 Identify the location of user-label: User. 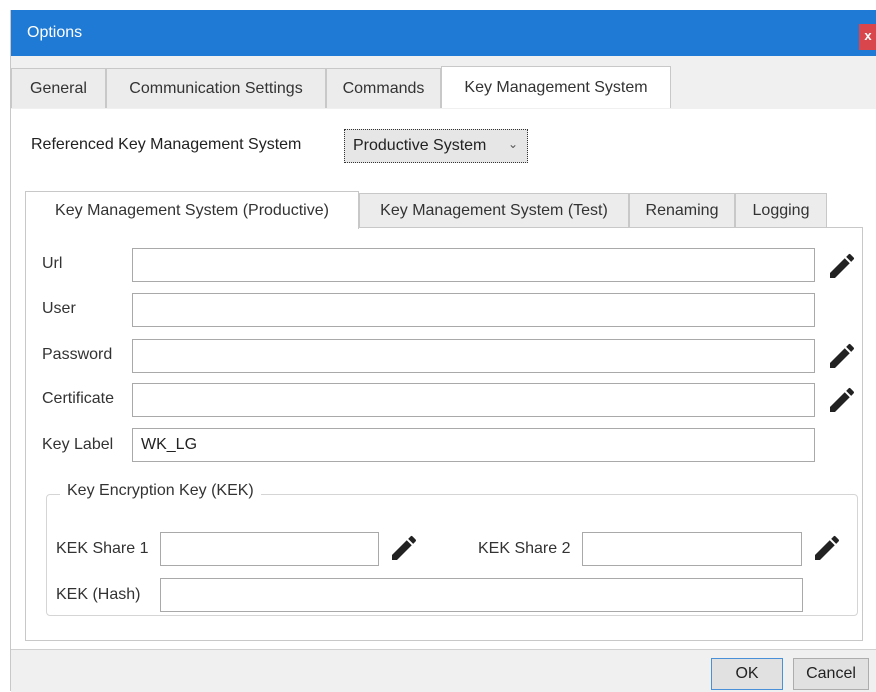
(59, 308).